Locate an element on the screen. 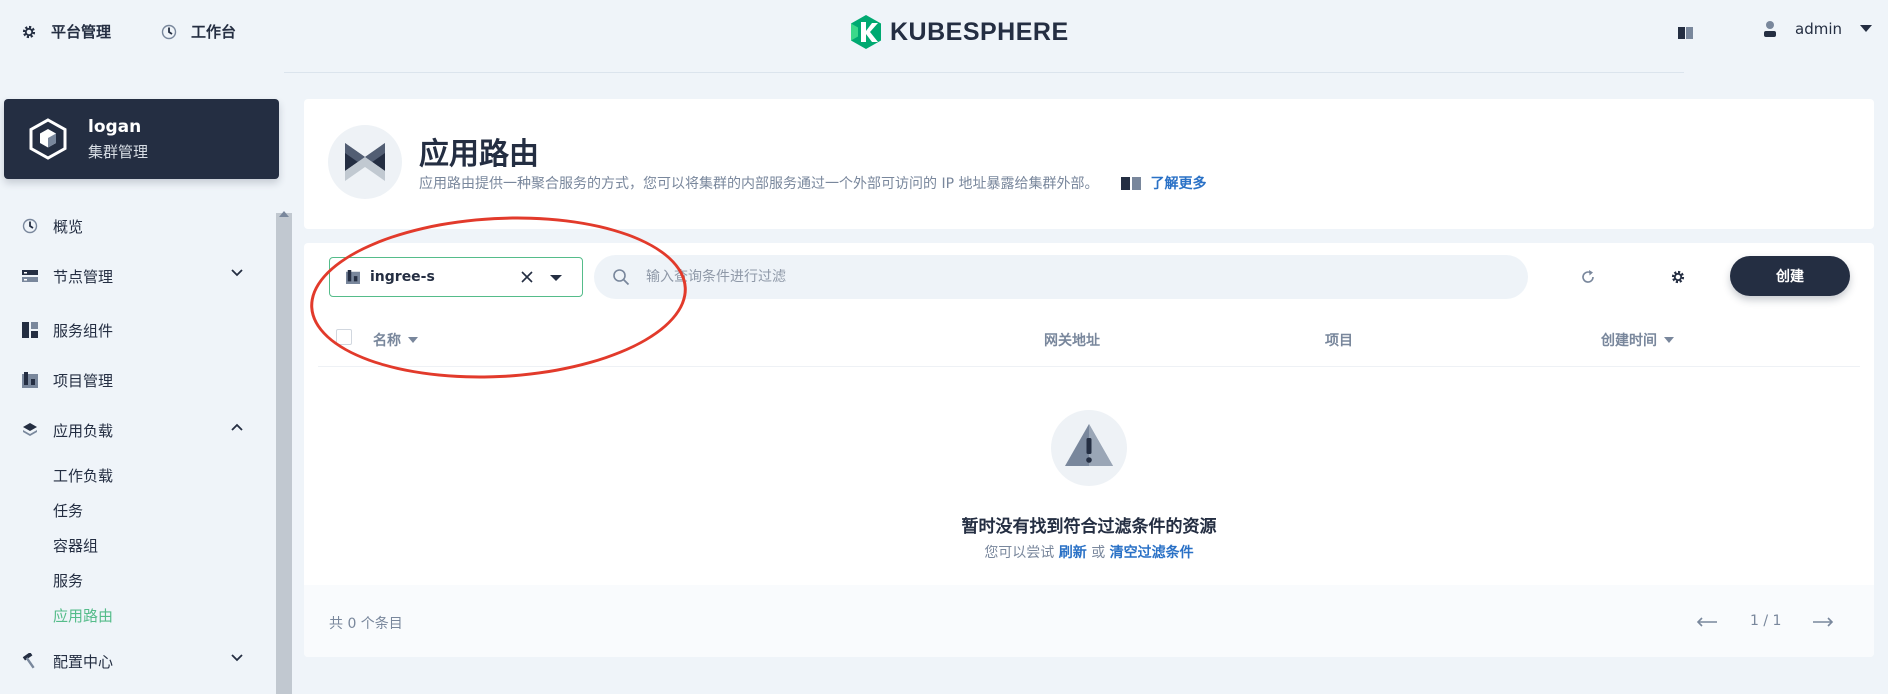  documentation-button is located at coordinates (1686, 33).